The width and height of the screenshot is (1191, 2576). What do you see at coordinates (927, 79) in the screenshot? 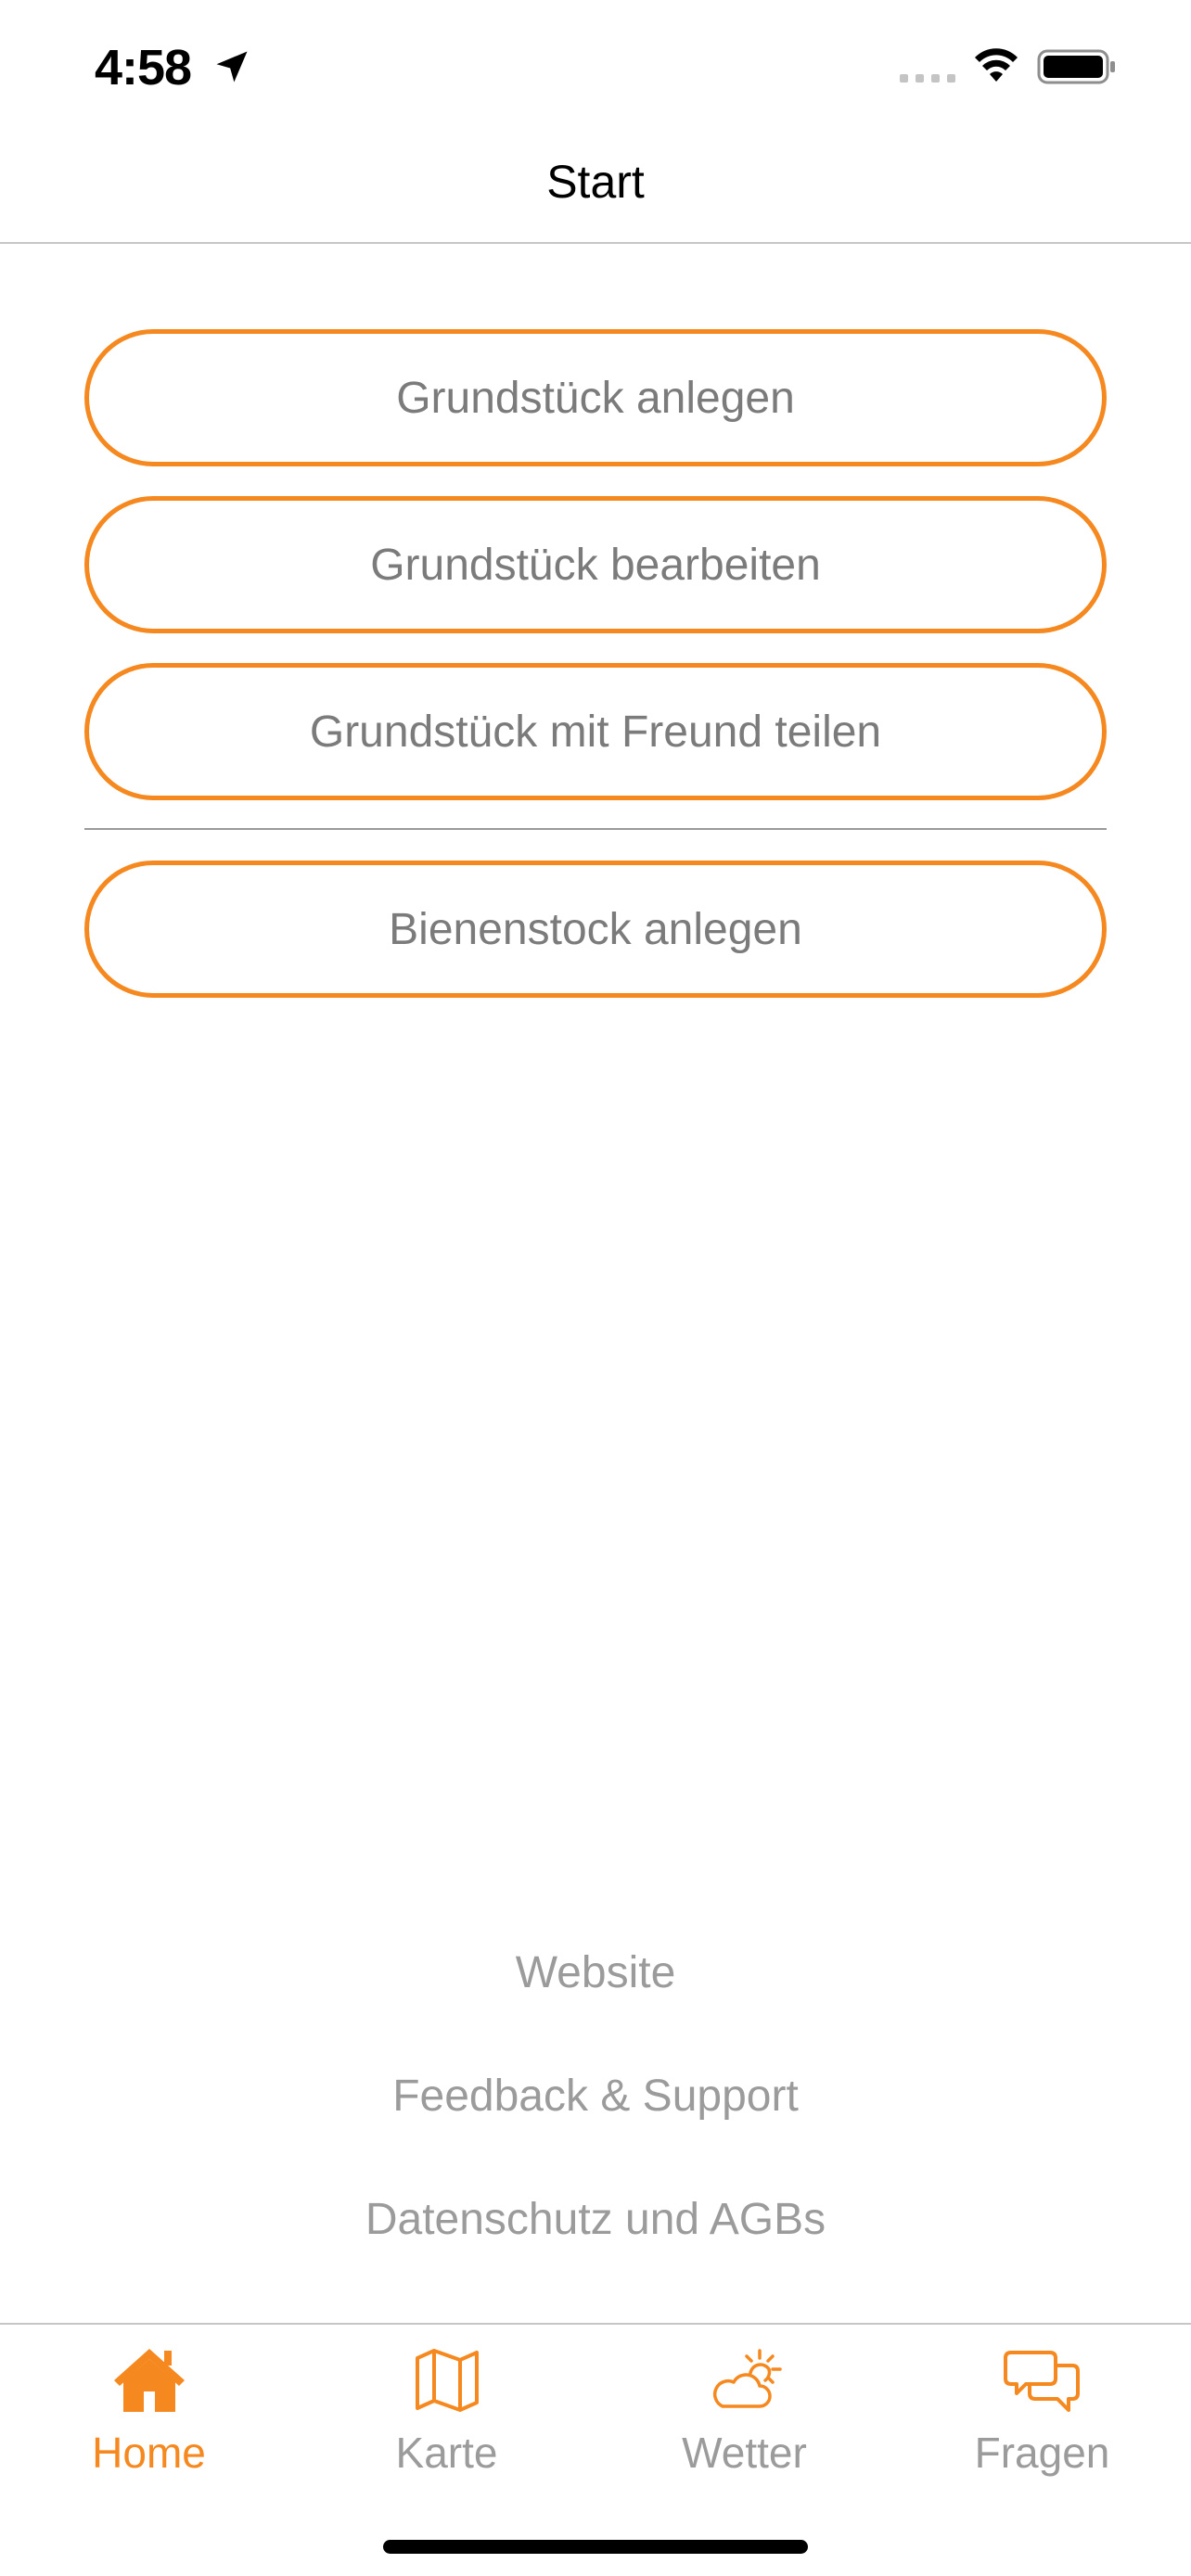
I see `cellular-signal-icon` at bounding box center [927, 79].